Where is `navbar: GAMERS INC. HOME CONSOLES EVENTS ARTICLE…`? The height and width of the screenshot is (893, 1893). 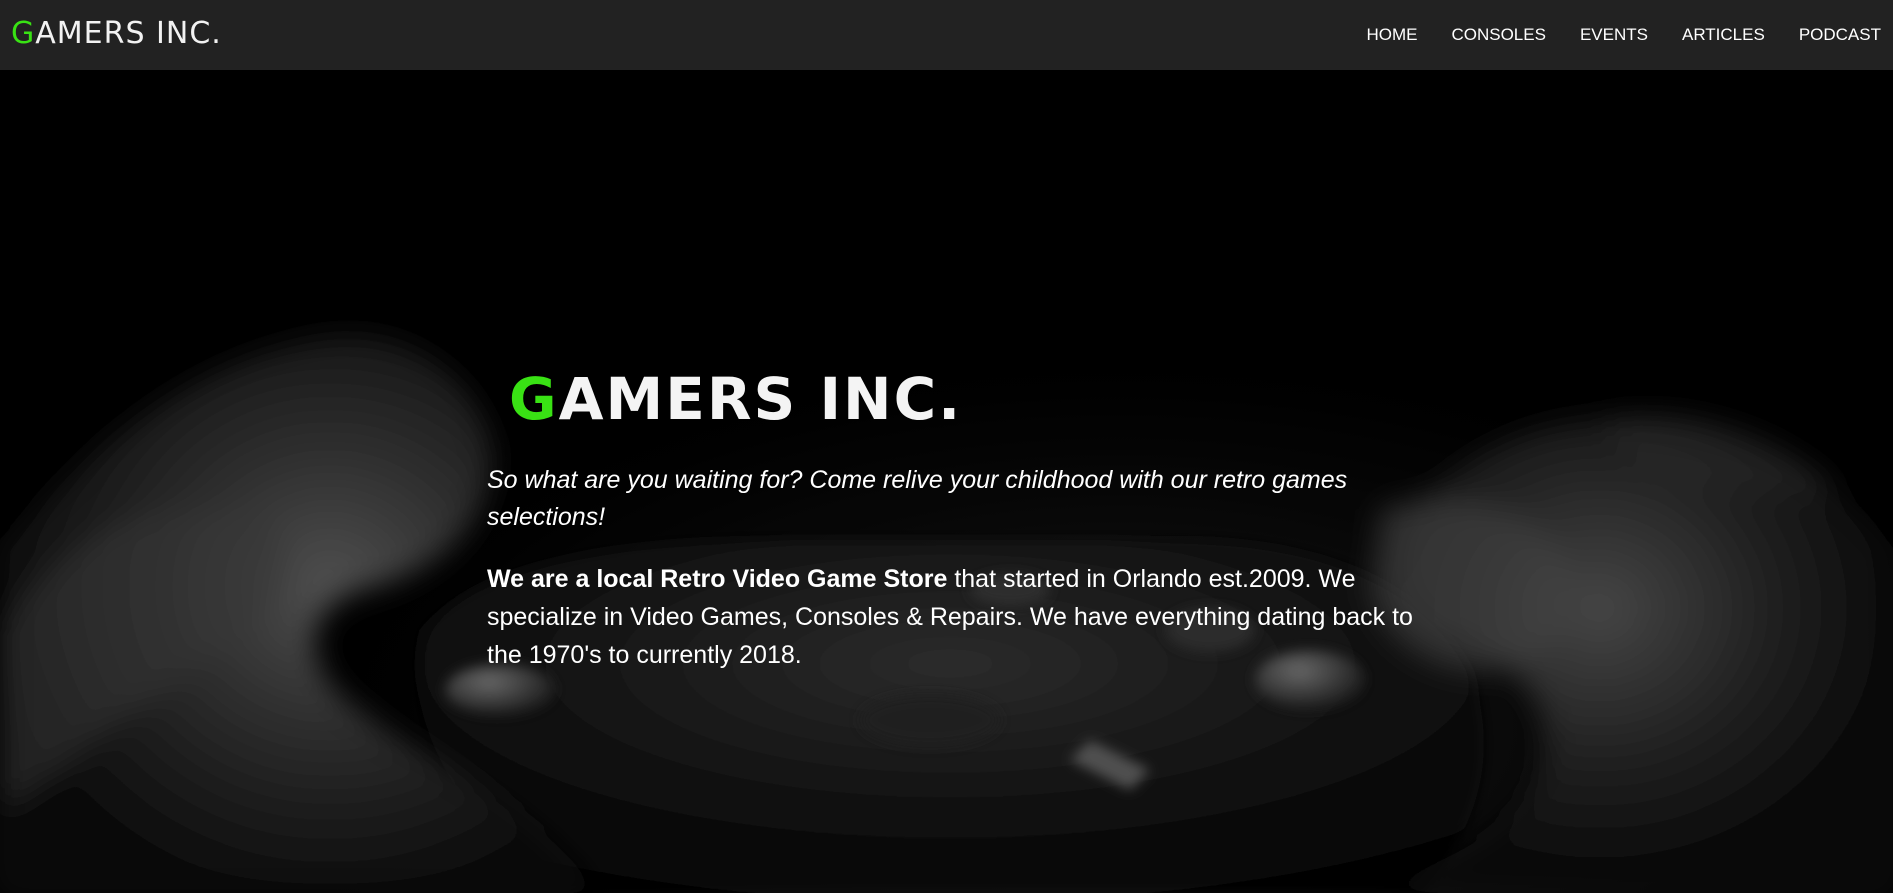
navbar: GAMERS INC. HOME CONSOLES EVENTS ARTICLE… is located at coordinates (946, 35).